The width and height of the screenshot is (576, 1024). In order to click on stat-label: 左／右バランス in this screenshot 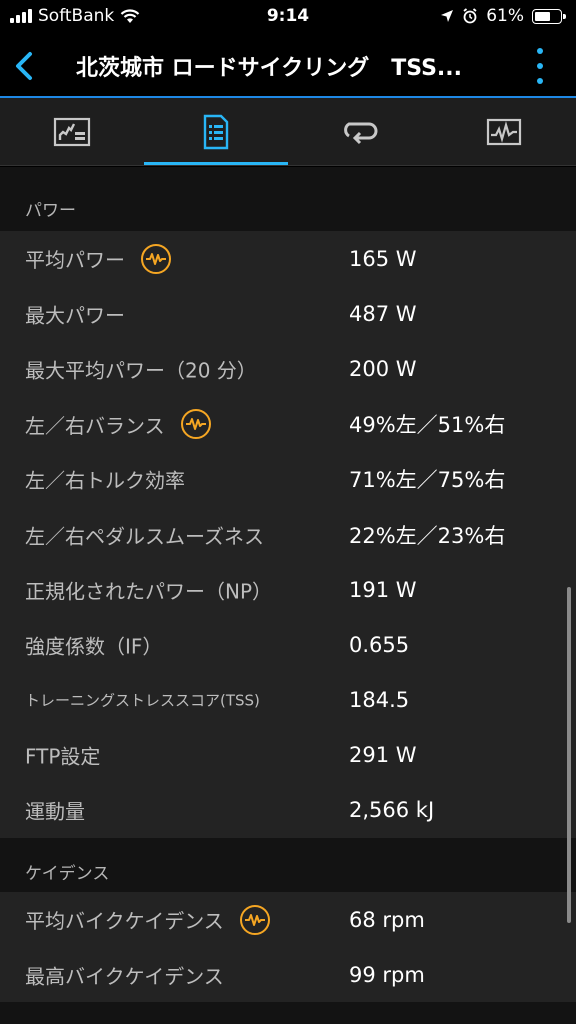, I will do `click(118, 424)`.